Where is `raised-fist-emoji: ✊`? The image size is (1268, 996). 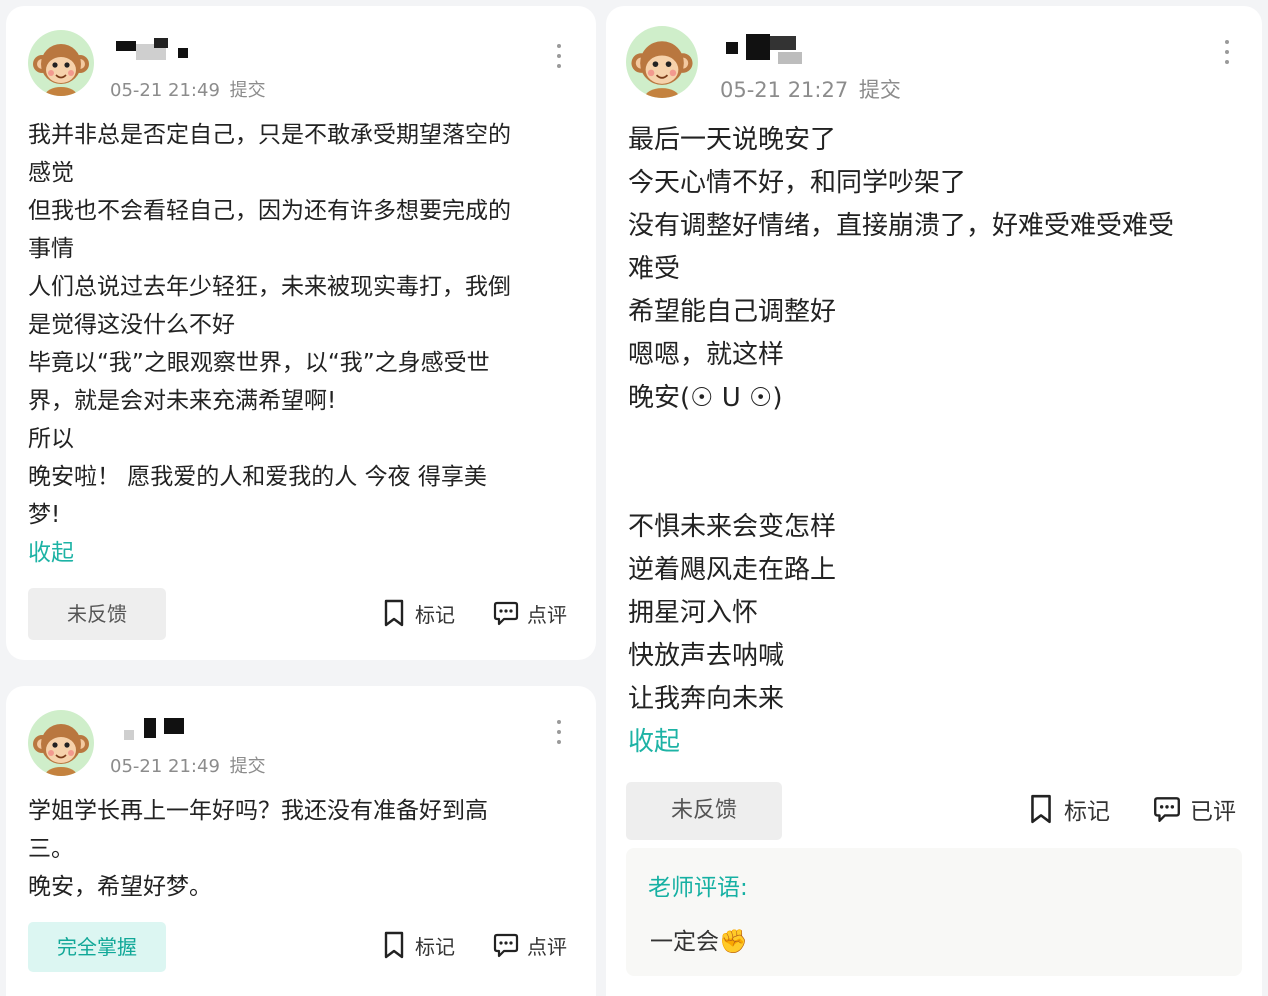
raised-fist-emoji: ✊ is located at coordinates (733, 942).